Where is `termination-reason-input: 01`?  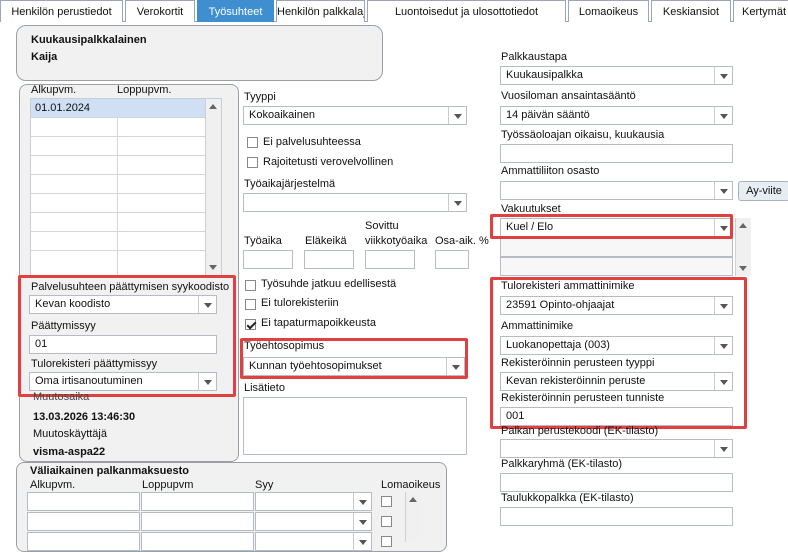 termination-reason-input: 01 is located at coordinates (123, 344).